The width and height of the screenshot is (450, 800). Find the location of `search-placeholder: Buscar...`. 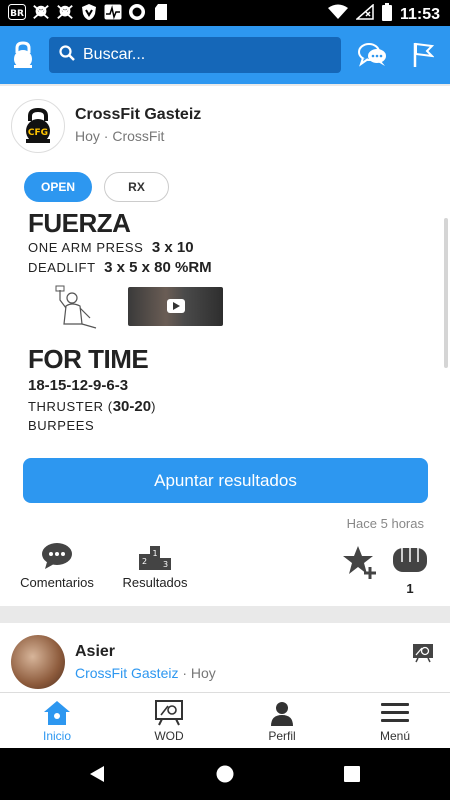

search-placeholder: Buscar... is located at coordinates (114, 54).